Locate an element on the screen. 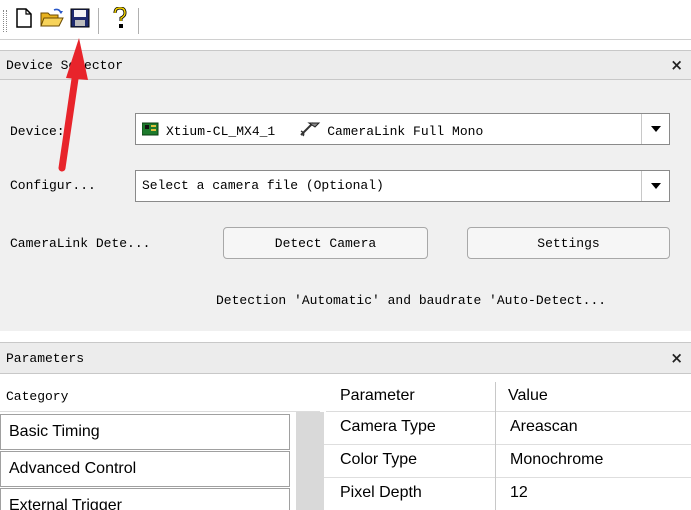 The height and width of the screenshot is (510, 691). parameter-name: Color Type is located at coordinates (379, 459).